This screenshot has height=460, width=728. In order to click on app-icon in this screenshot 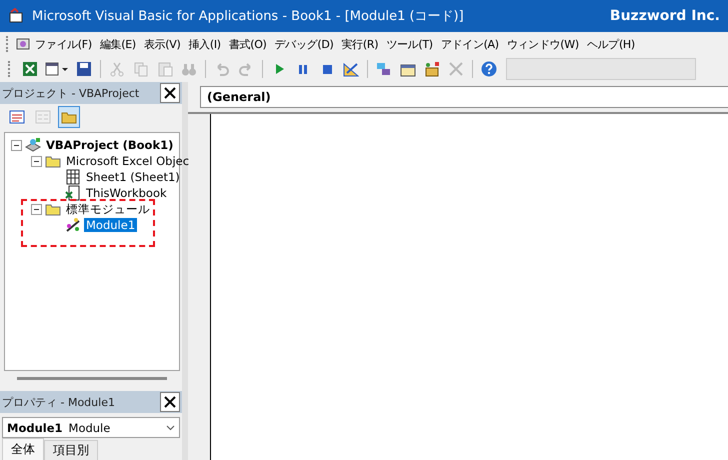, I will do `click(16, 16)`.